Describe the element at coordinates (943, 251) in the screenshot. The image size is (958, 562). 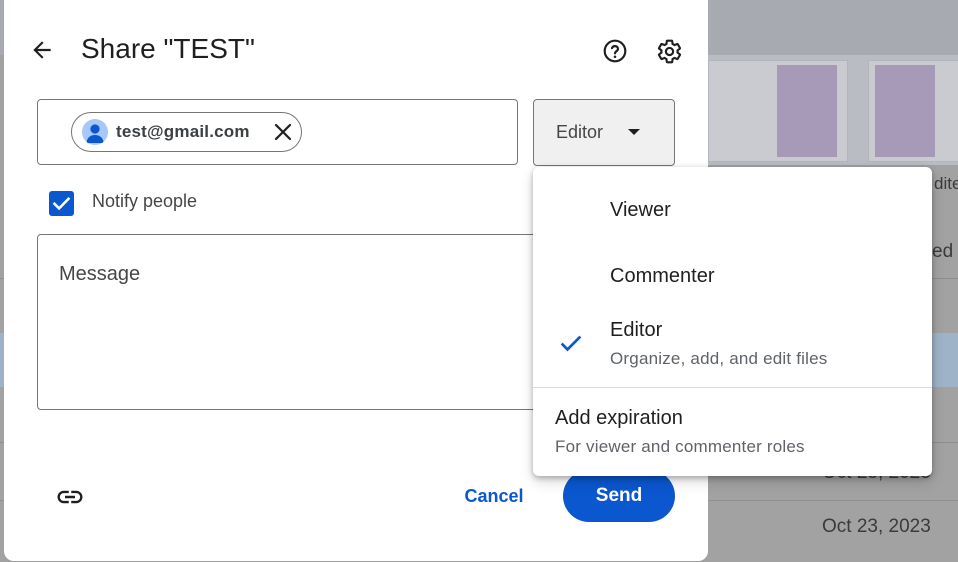
I see `background-partial-text: ed` at that location.